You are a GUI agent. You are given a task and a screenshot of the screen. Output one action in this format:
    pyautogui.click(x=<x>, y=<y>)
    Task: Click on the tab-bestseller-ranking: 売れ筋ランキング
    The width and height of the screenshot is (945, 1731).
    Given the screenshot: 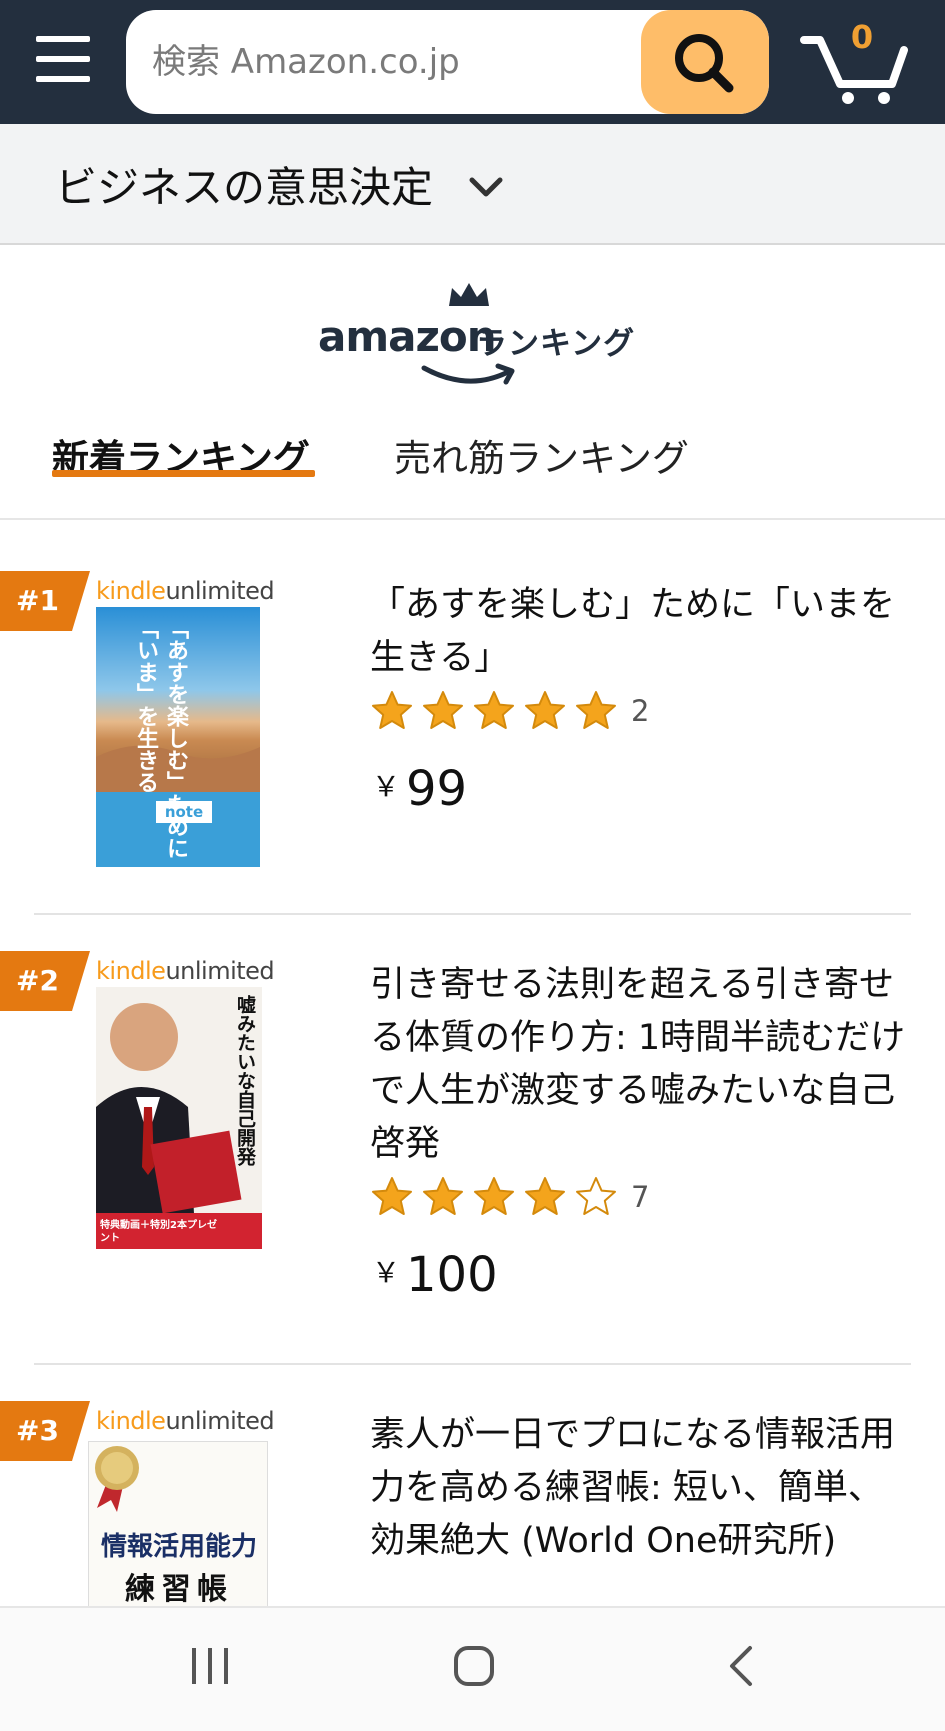 What is the action you would take?
    pyautogui.click(x=541, y=455)
    